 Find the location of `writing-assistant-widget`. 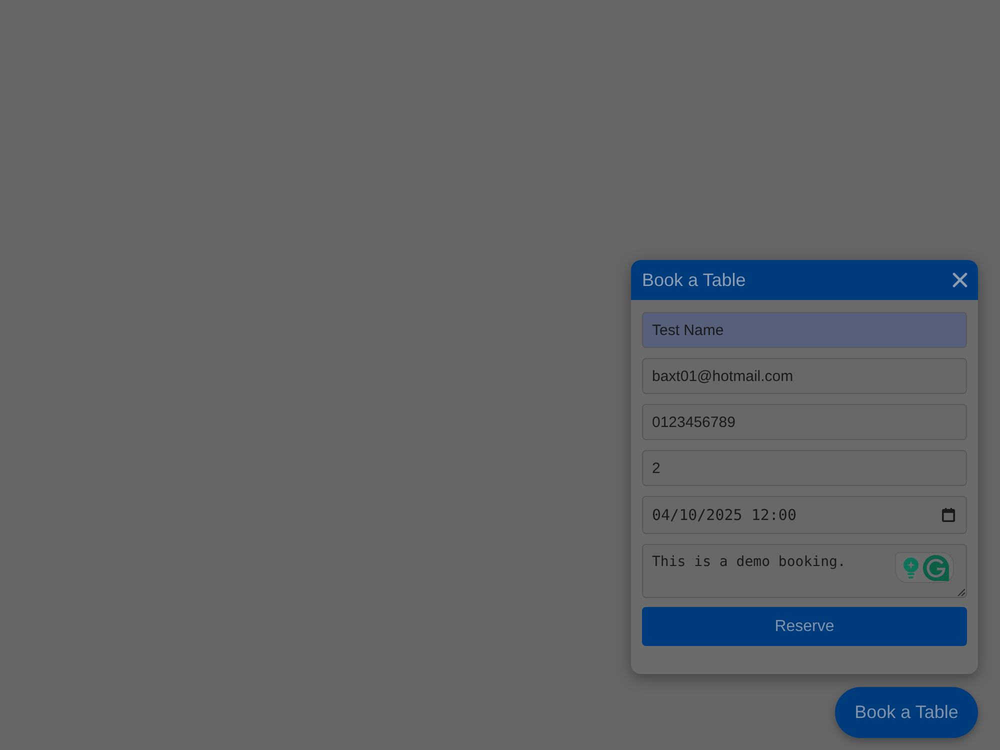

writing-assistant-widget is located at coordinates (924, 567).